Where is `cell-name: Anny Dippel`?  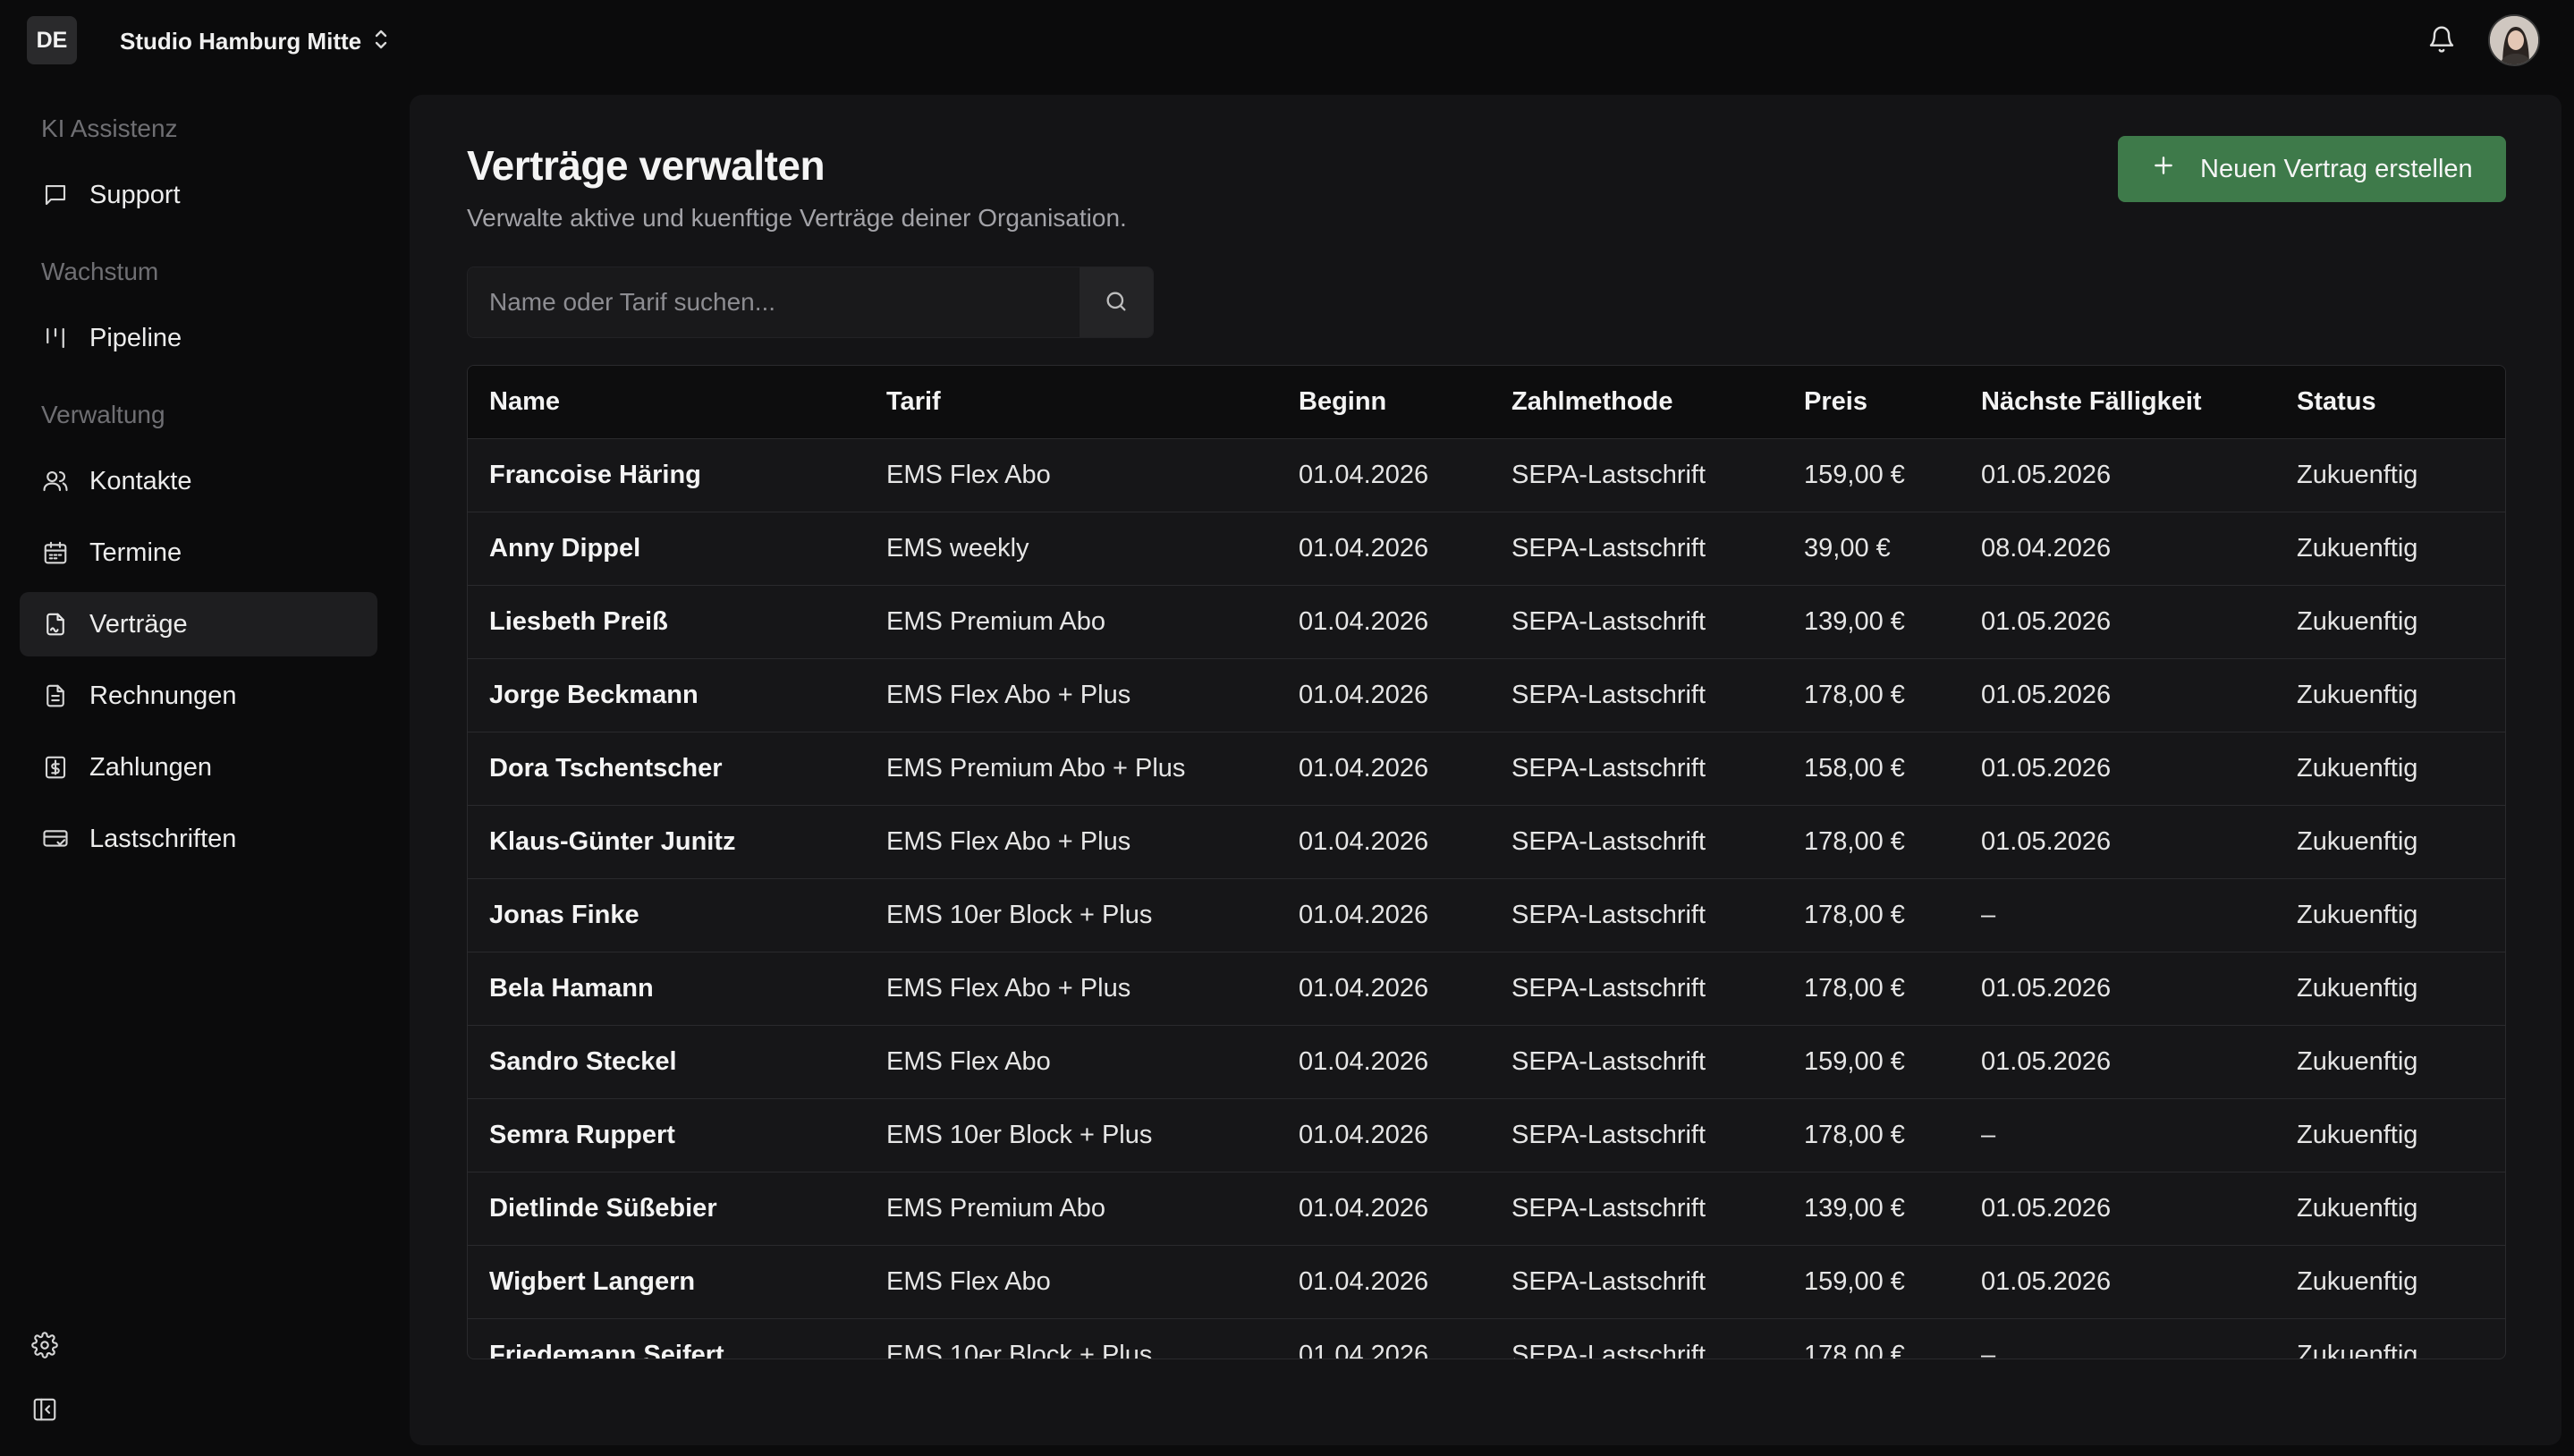 cell-name: Anny Dippel is located at coordinates (565, 548).